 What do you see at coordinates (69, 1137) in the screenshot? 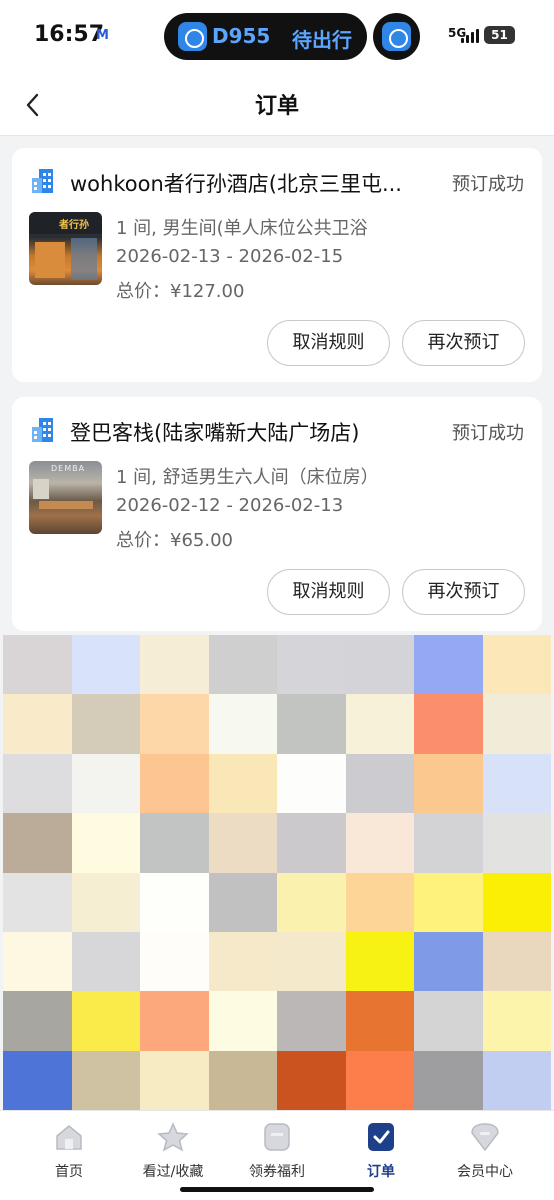
I see `home-icon` at bounding box center [69, 1137].